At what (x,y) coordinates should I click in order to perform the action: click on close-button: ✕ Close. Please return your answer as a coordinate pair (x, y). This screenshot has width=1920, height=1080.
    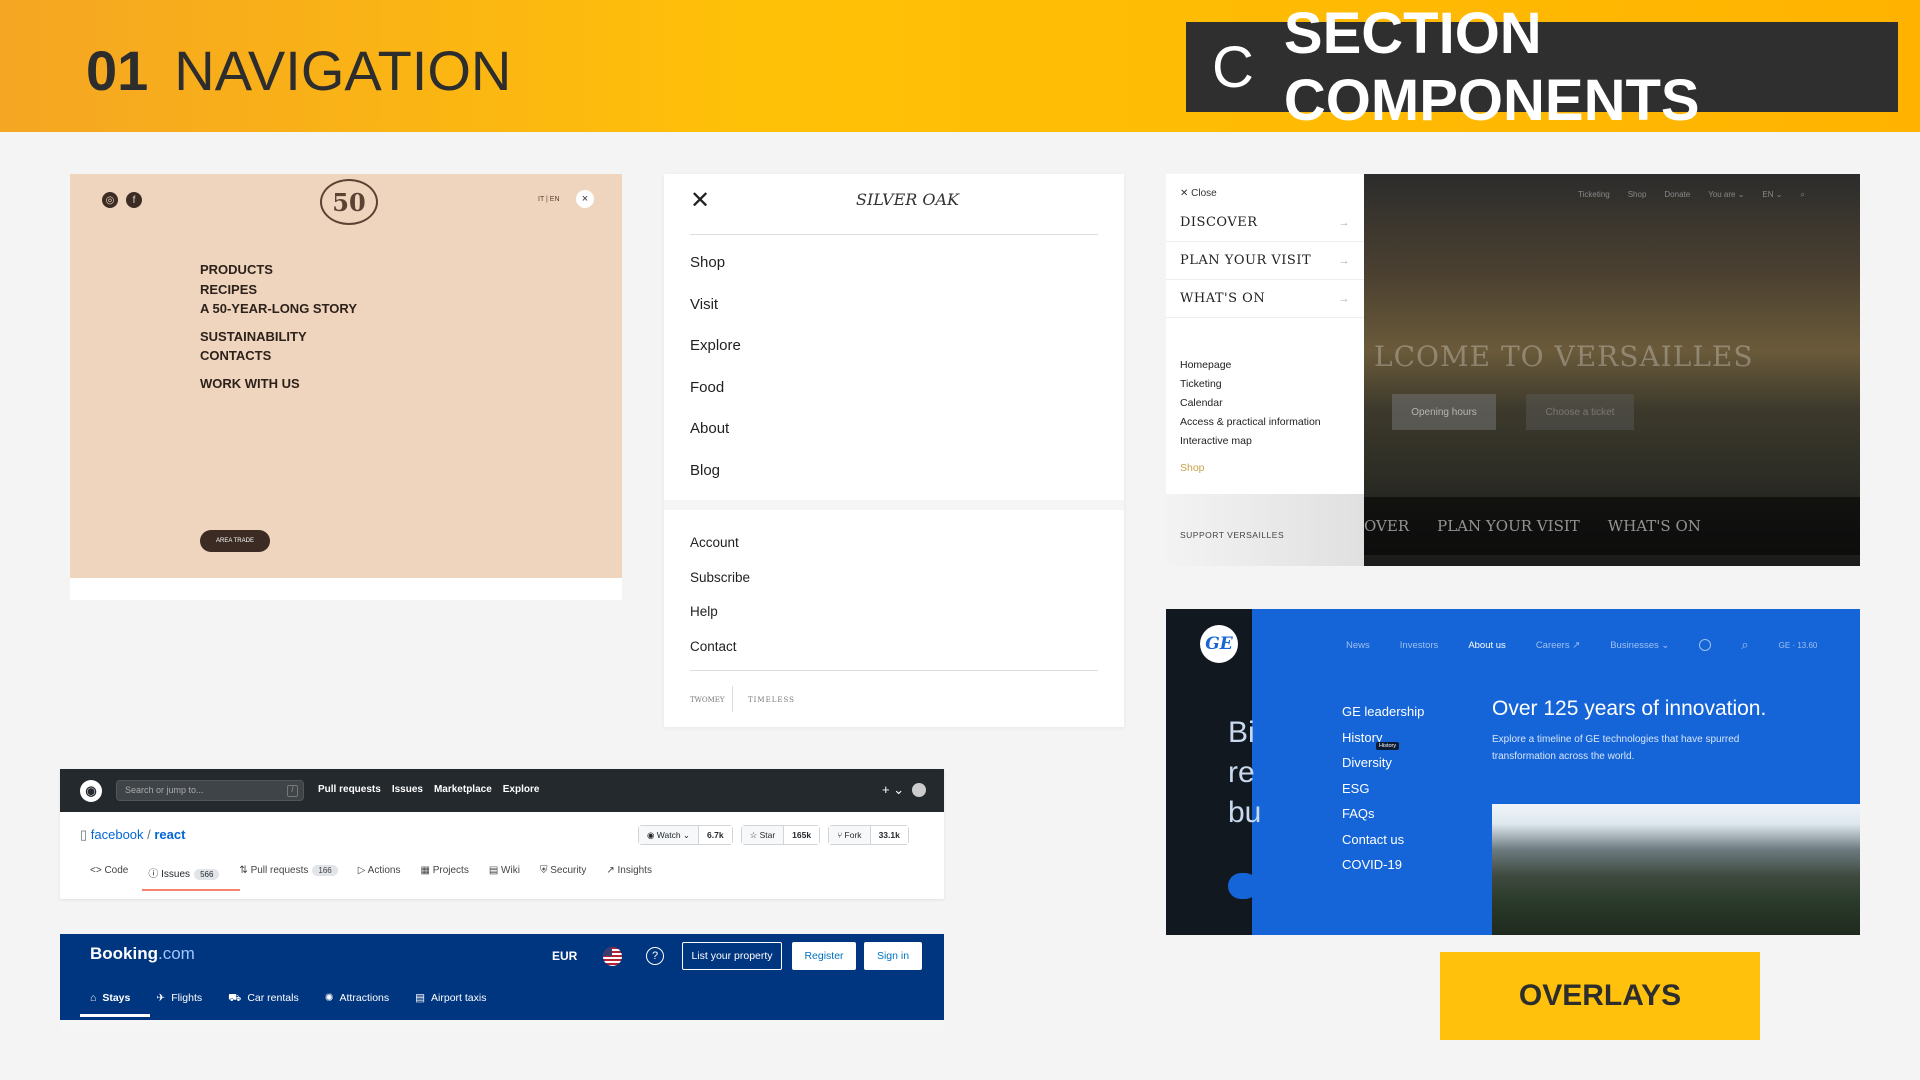
    Looking at the image, I should click on (1198, 193).